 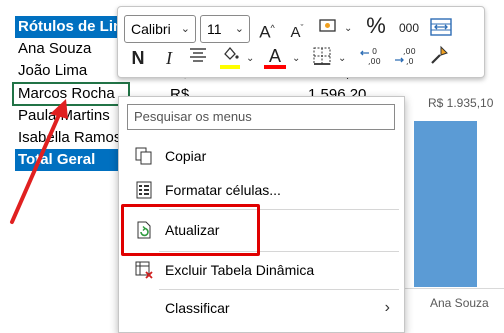 What do you see at coordinates (71, 94) in the screenshot?
I see `active-cell-border` at bounding box center [71, 94].